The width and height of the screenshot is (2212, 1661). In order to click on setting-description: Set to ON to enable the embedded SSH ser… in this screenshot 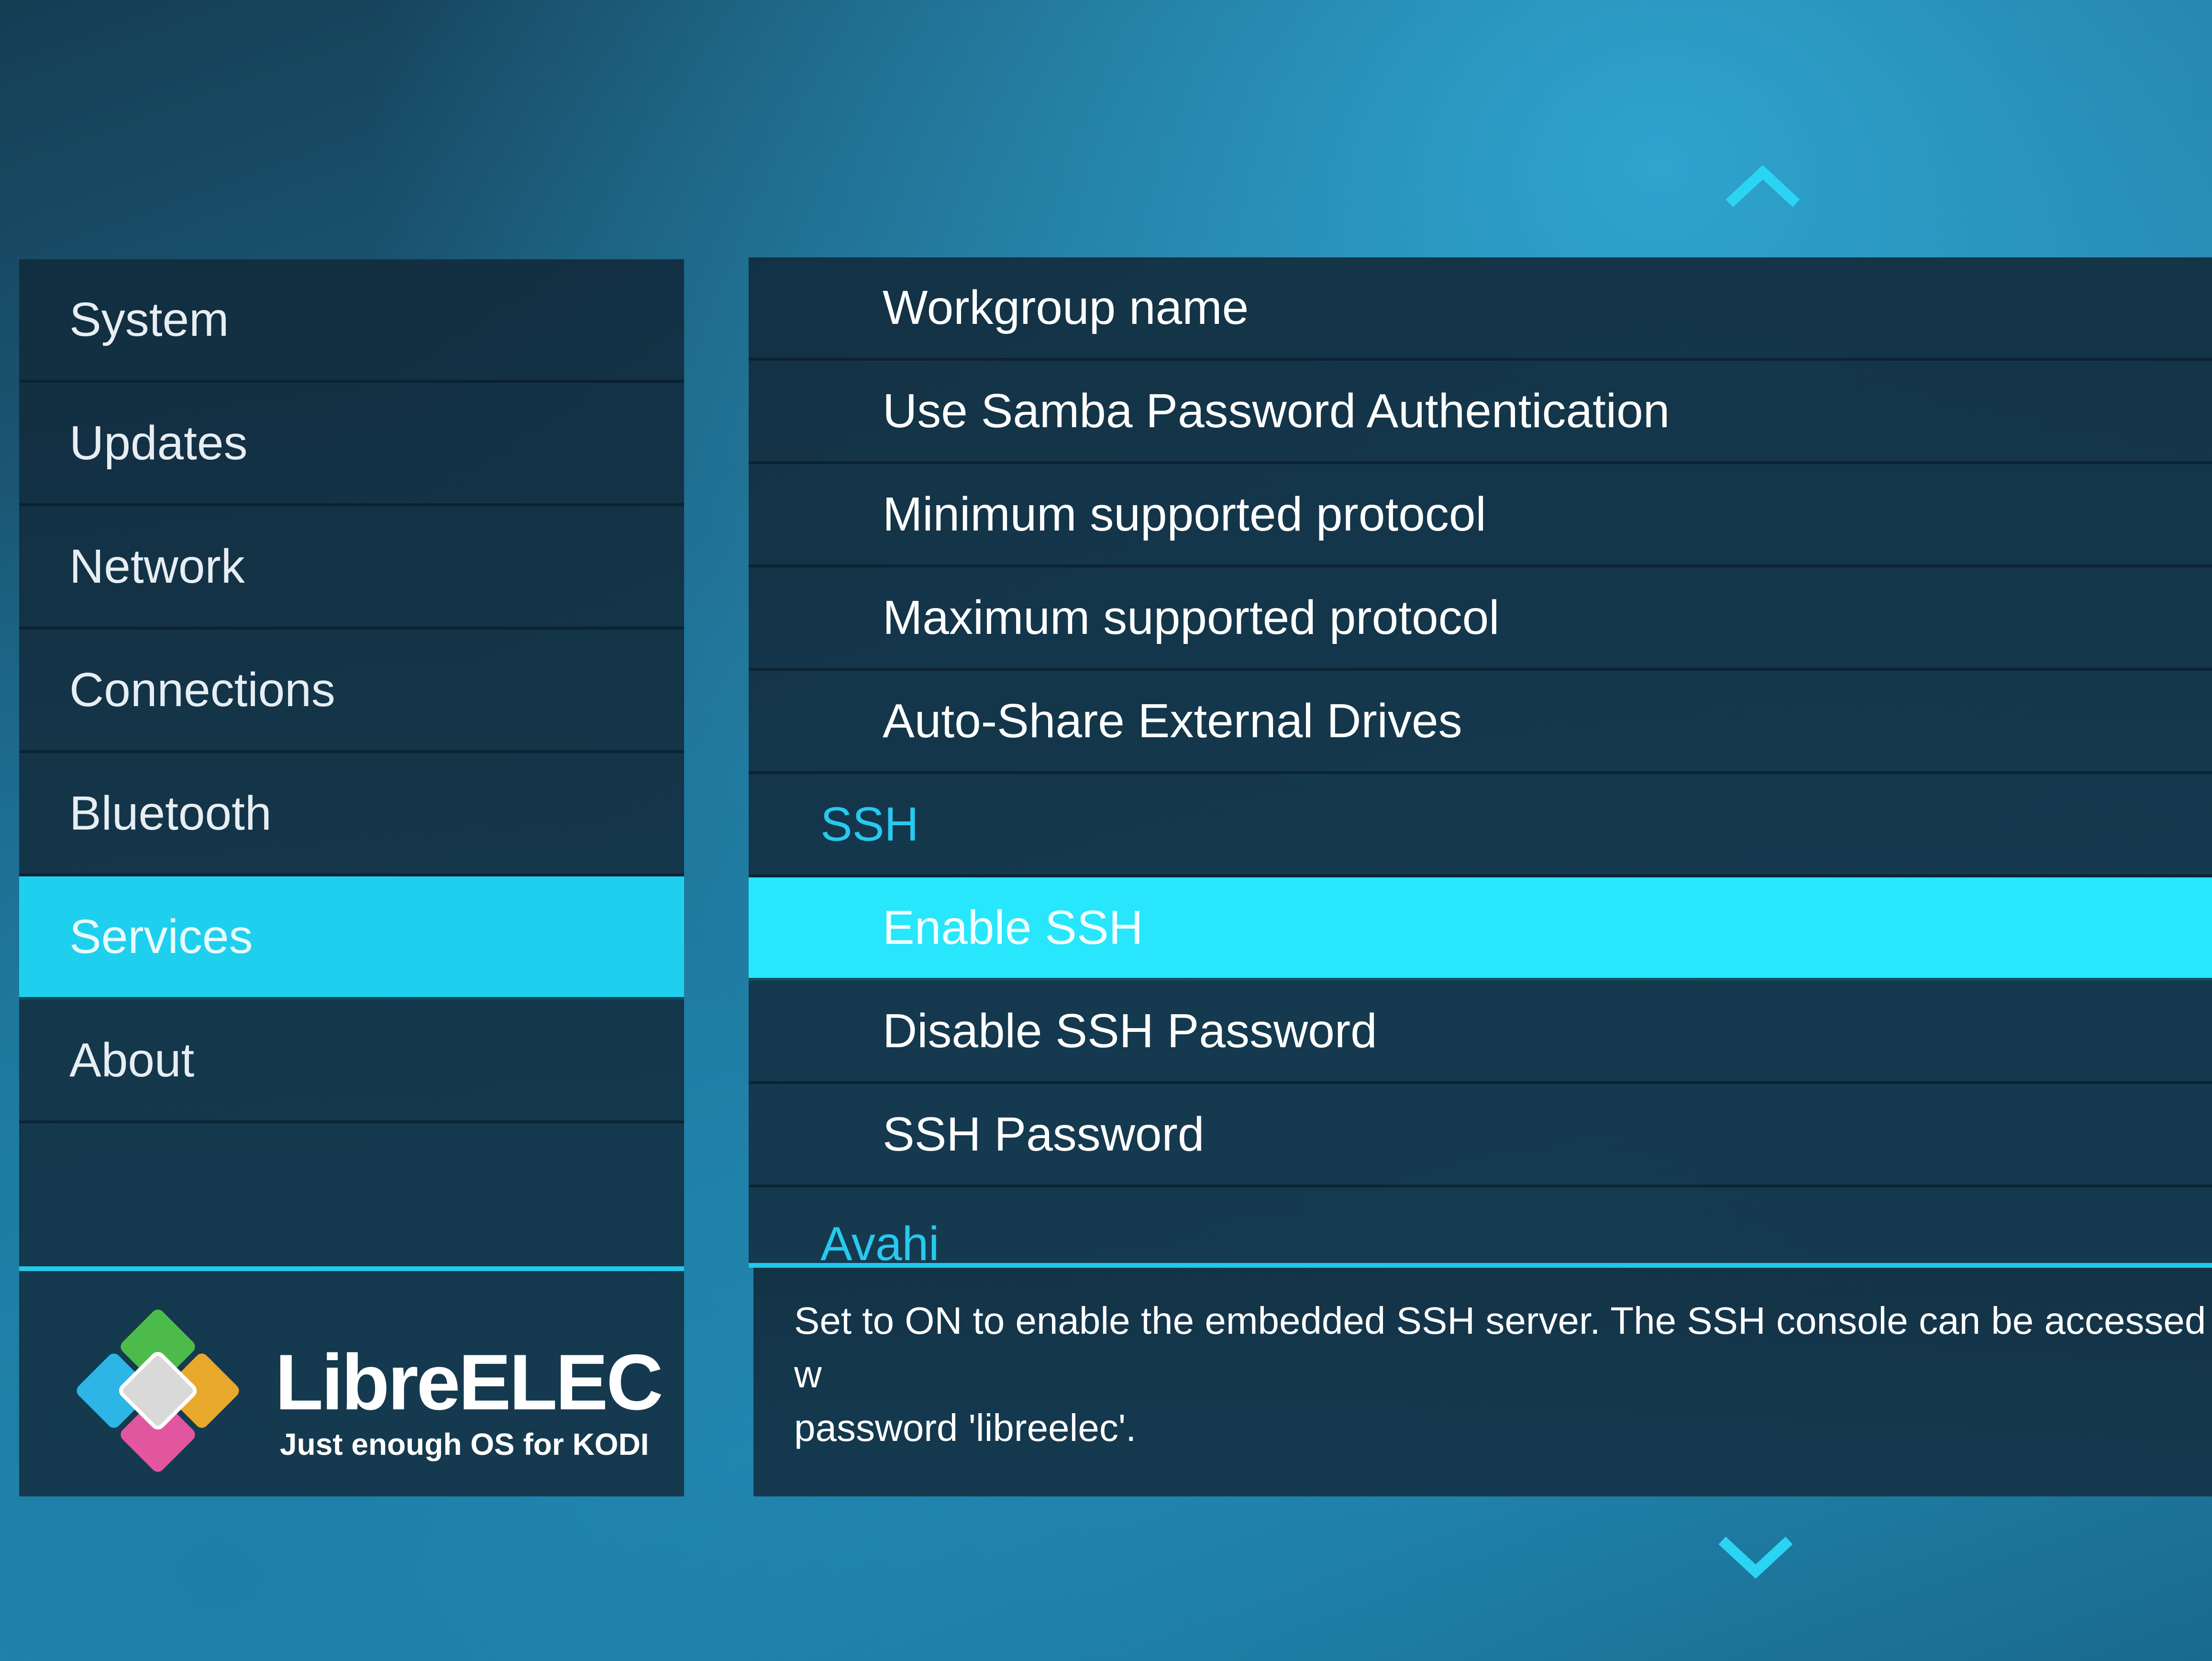, I will do `click(1482, 1382)`.